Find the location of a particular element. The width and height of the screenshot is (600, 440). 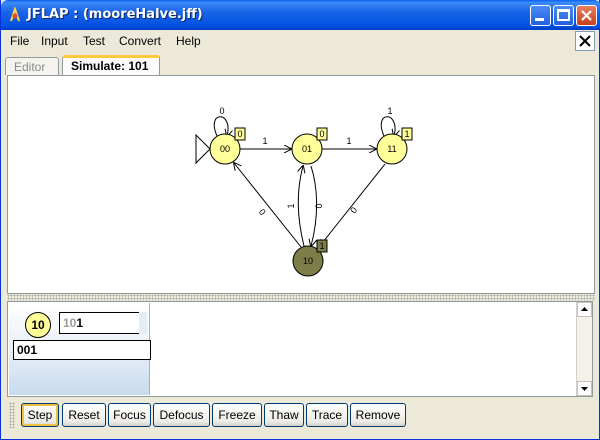

state-01: 01 0 is located at coordinates (309, 146).